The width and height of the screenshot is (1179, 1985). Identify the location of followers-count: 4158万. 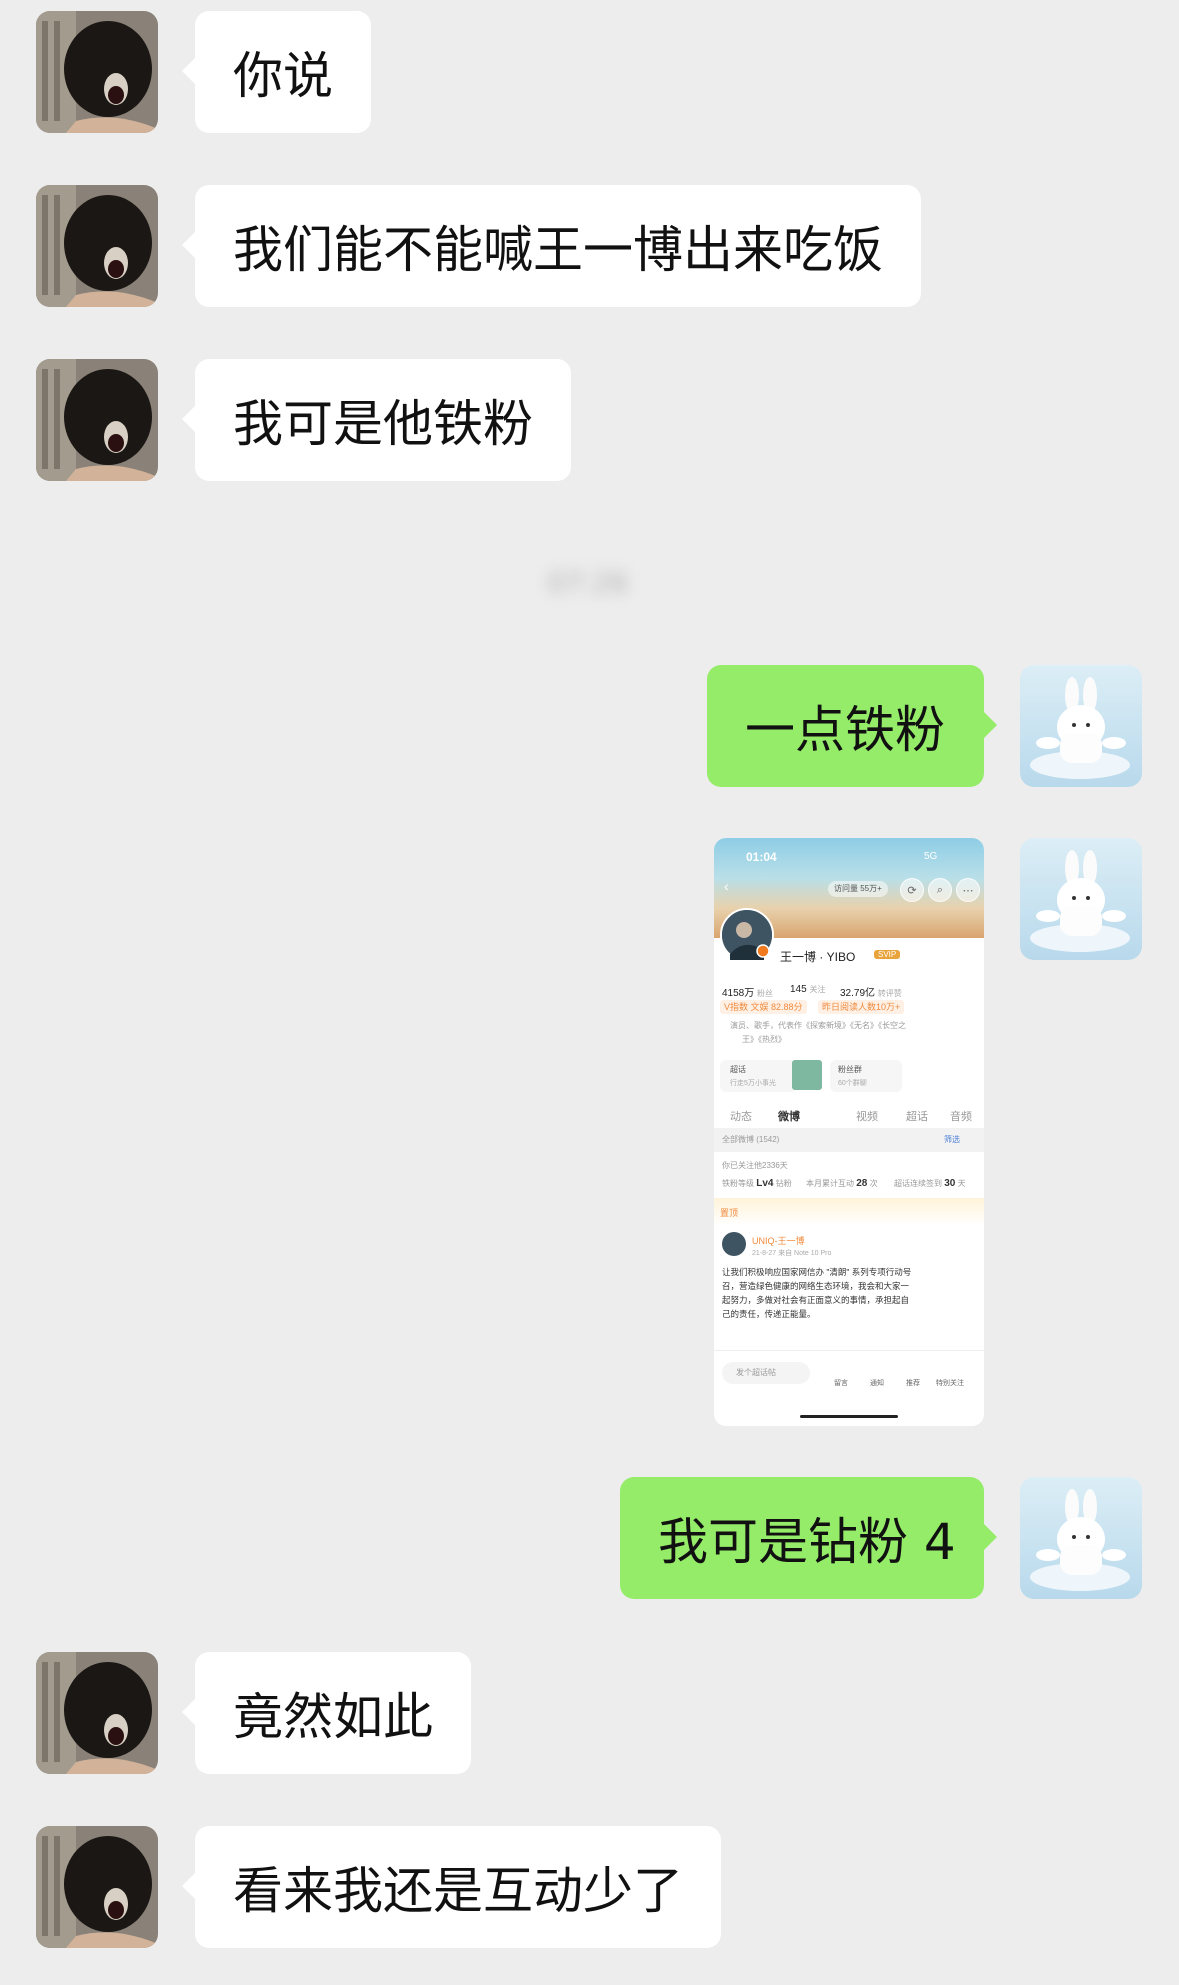
(738, 993).